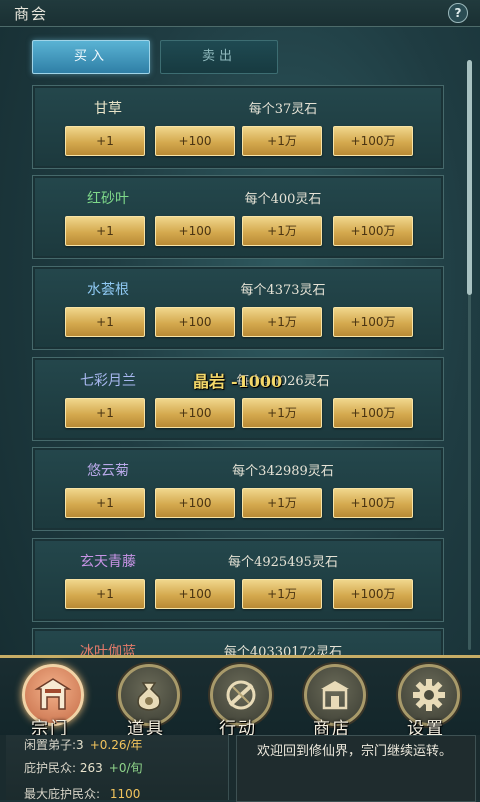 Image resolution: width=480 pixels, height=802 pixels. Describe the element at coordinates (238, 580) in the screenshot. I see `item-card: 玄天青藤 每个4925495灵石 +1 +100 +1万 +100万` at that location.